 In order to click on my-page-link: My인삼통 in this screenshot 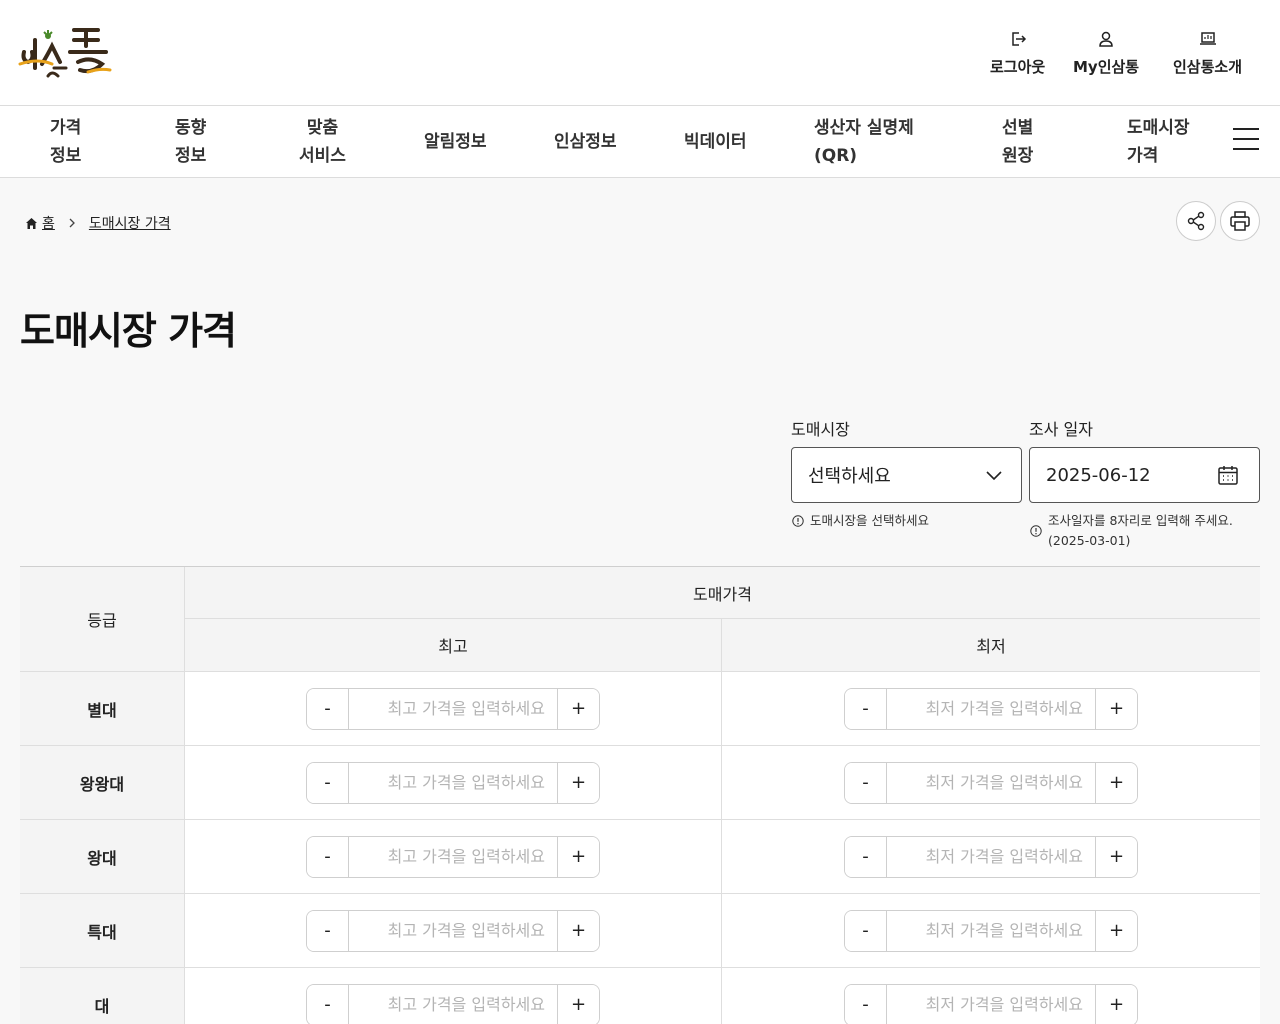, I will do `click(1106, 53)`.